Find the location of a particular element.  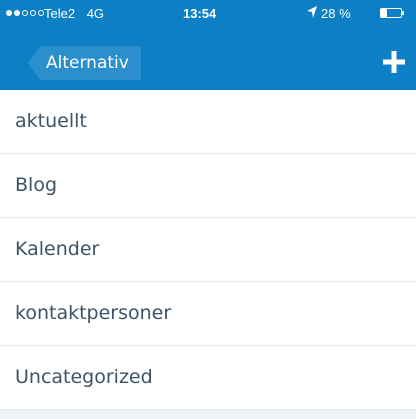

carrier-name: Tele2 is located at coordinates (60, 13).